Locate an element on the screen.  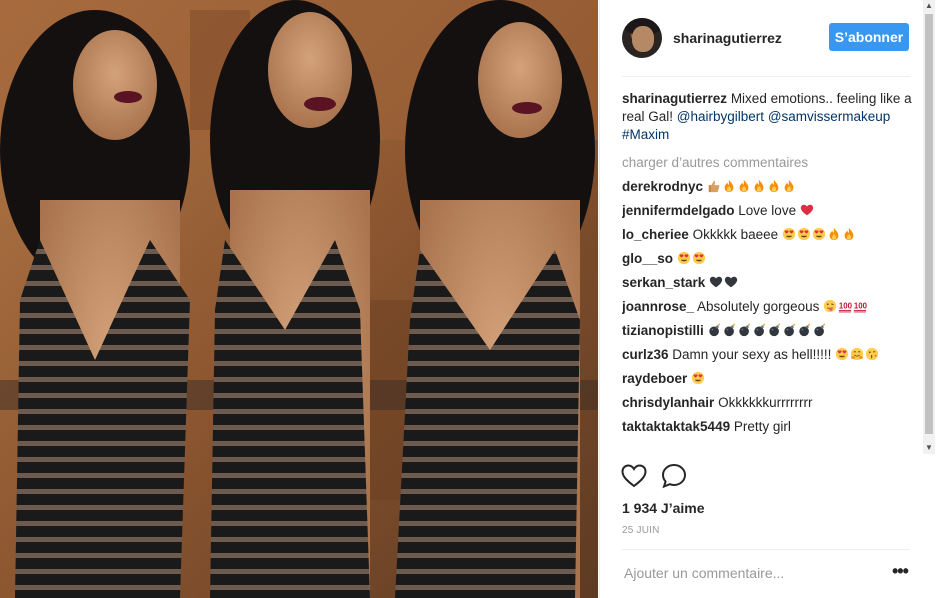
comment-item: glo__so is located at coordinates (767, 259).